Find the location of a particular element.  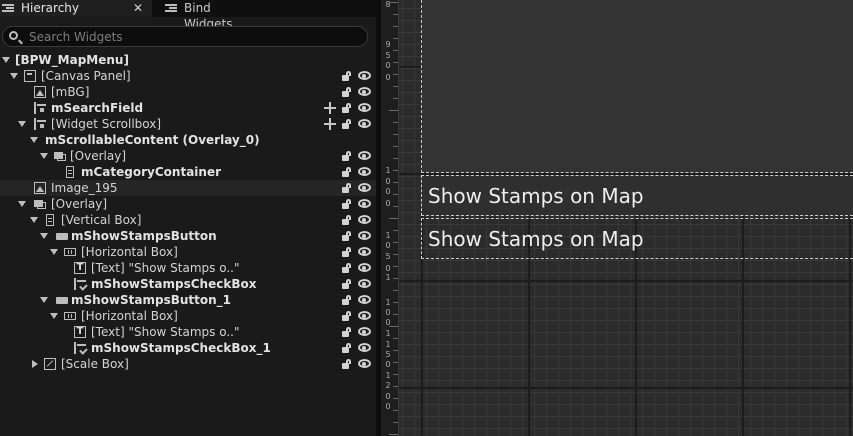

tree-row-overlay-inner: [Overlay] is located at coordinates (188, 156).